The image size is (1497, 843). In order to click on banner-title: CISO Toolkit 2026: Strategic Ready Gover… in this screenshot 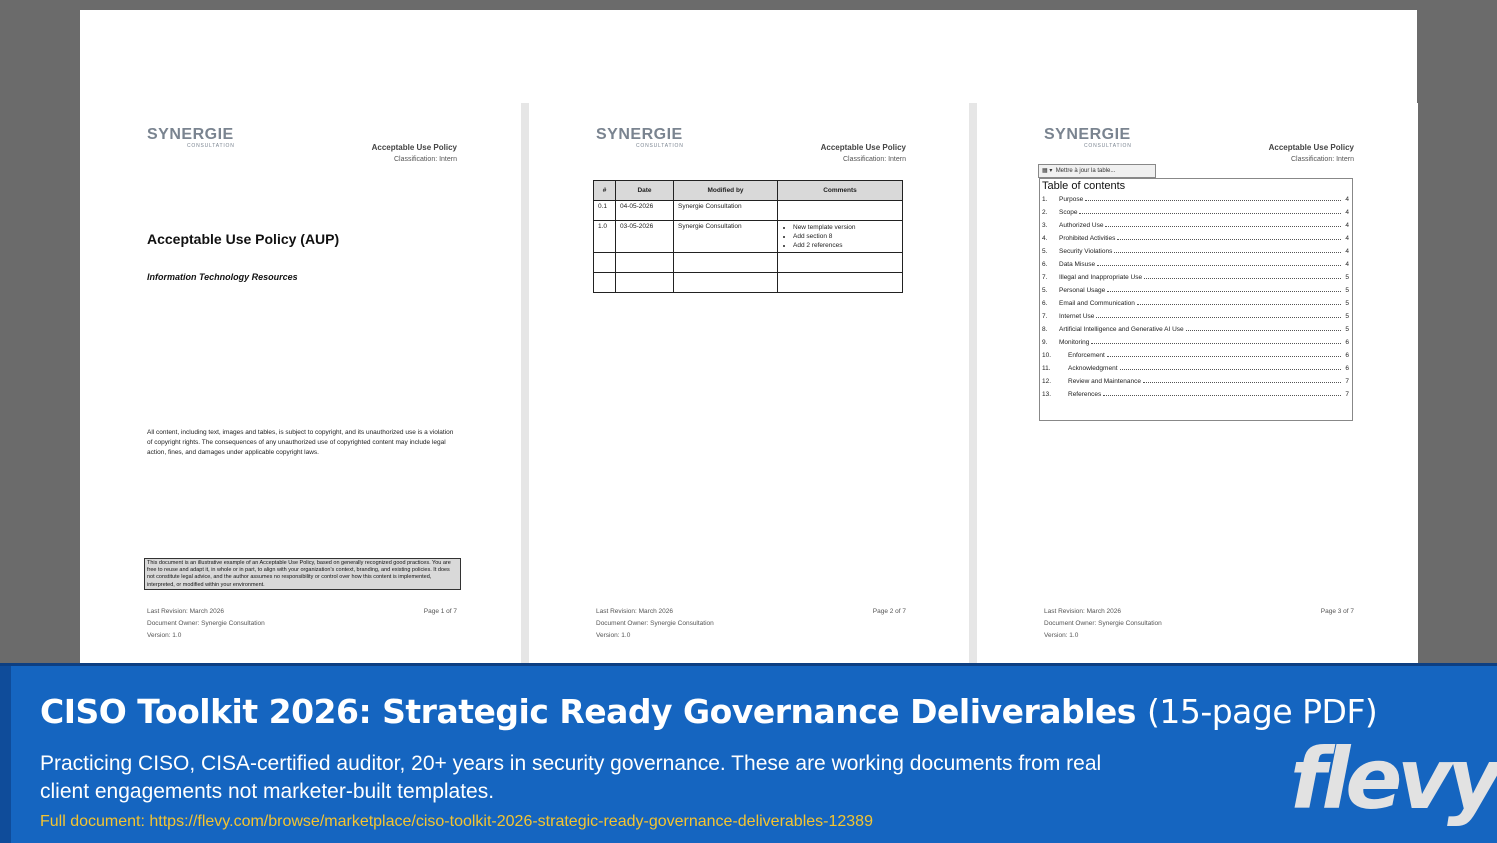, I will do `click(709, 711)`.